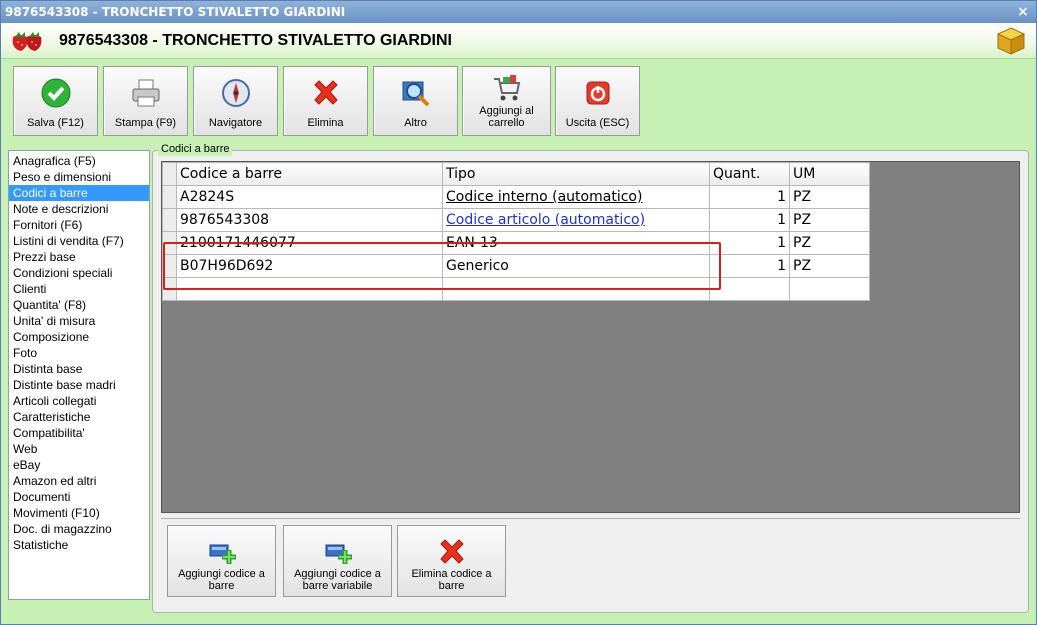 This screenshot has height=625, width=1037. What do you see at coordinates (506, 88) in the screenshot?
I see `cart-icon` at bounding box center [506, 88].